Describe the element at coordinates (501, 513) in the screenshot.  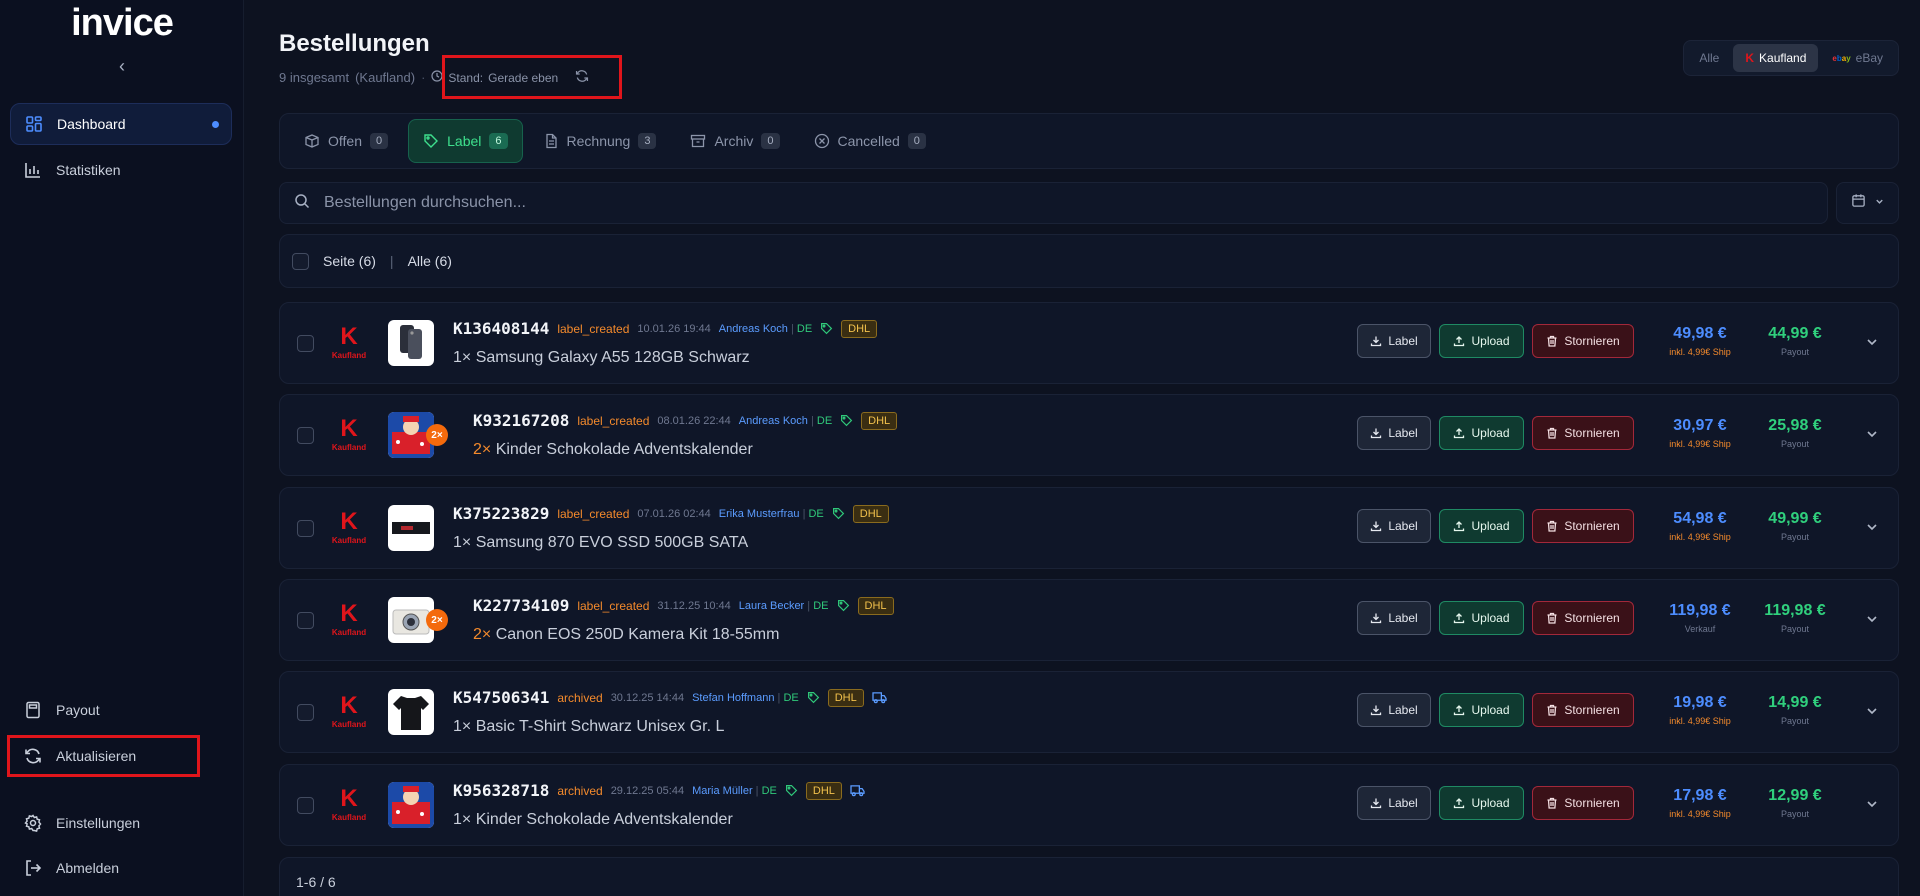
I see `order-id: K375223829` at that location.